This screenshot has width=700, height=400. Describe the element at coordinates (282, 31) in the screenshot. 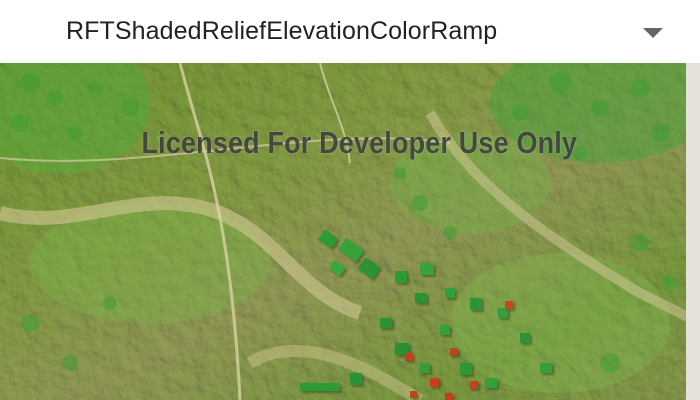

I see `renderer-dropdown-selected: RFTShadedReliefElevationColorRamp` at that location.